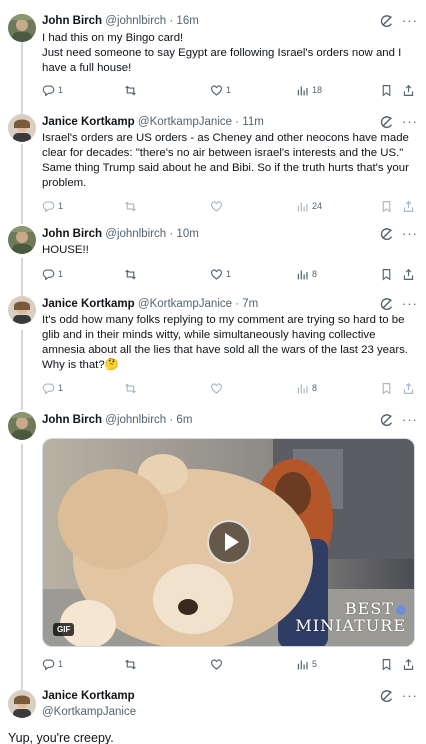 This screenshot has height=744, width=426. What do you see at coordinates (64, 629) in the screenshot?
I see `gif-badge: GIF` at bounding box center [64, 629].